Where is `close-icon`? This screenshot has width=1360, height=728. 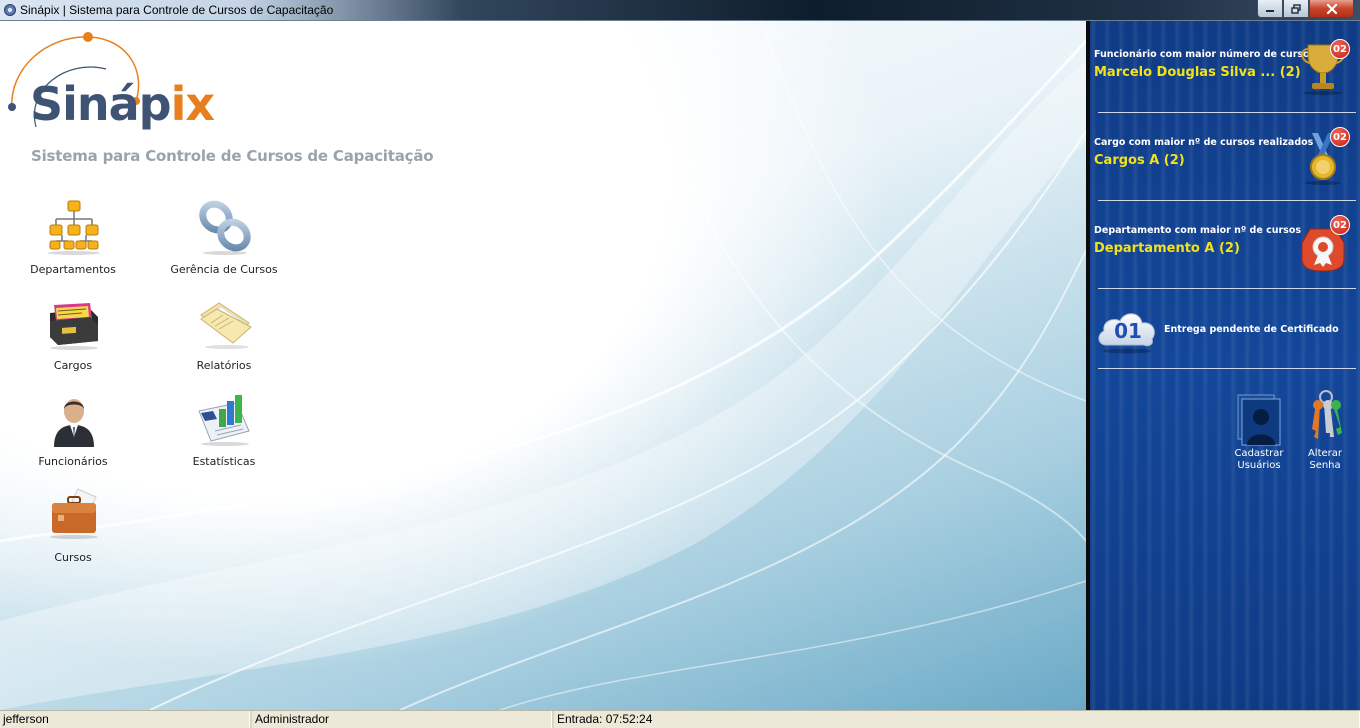 close-icon is located at coordinates (1331, 8).